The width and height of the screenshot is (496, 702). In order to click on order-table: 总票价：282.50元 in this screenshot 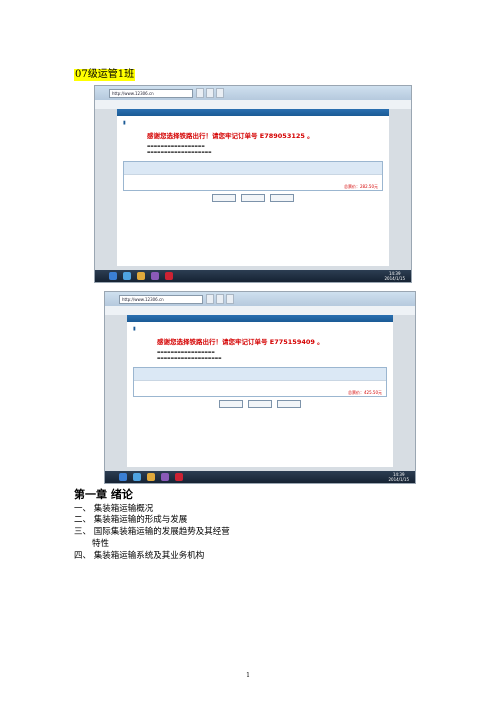, I will do `click(253, 176)`.